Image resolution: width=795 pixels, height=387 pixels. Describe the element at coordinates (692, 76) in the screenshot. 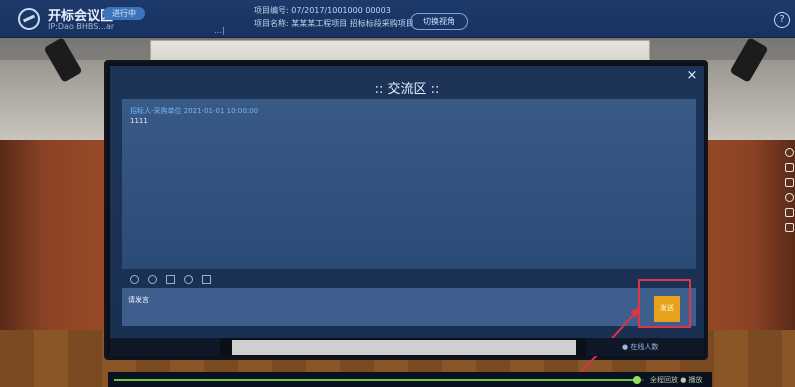

I see `close-icon: ×` at that location.